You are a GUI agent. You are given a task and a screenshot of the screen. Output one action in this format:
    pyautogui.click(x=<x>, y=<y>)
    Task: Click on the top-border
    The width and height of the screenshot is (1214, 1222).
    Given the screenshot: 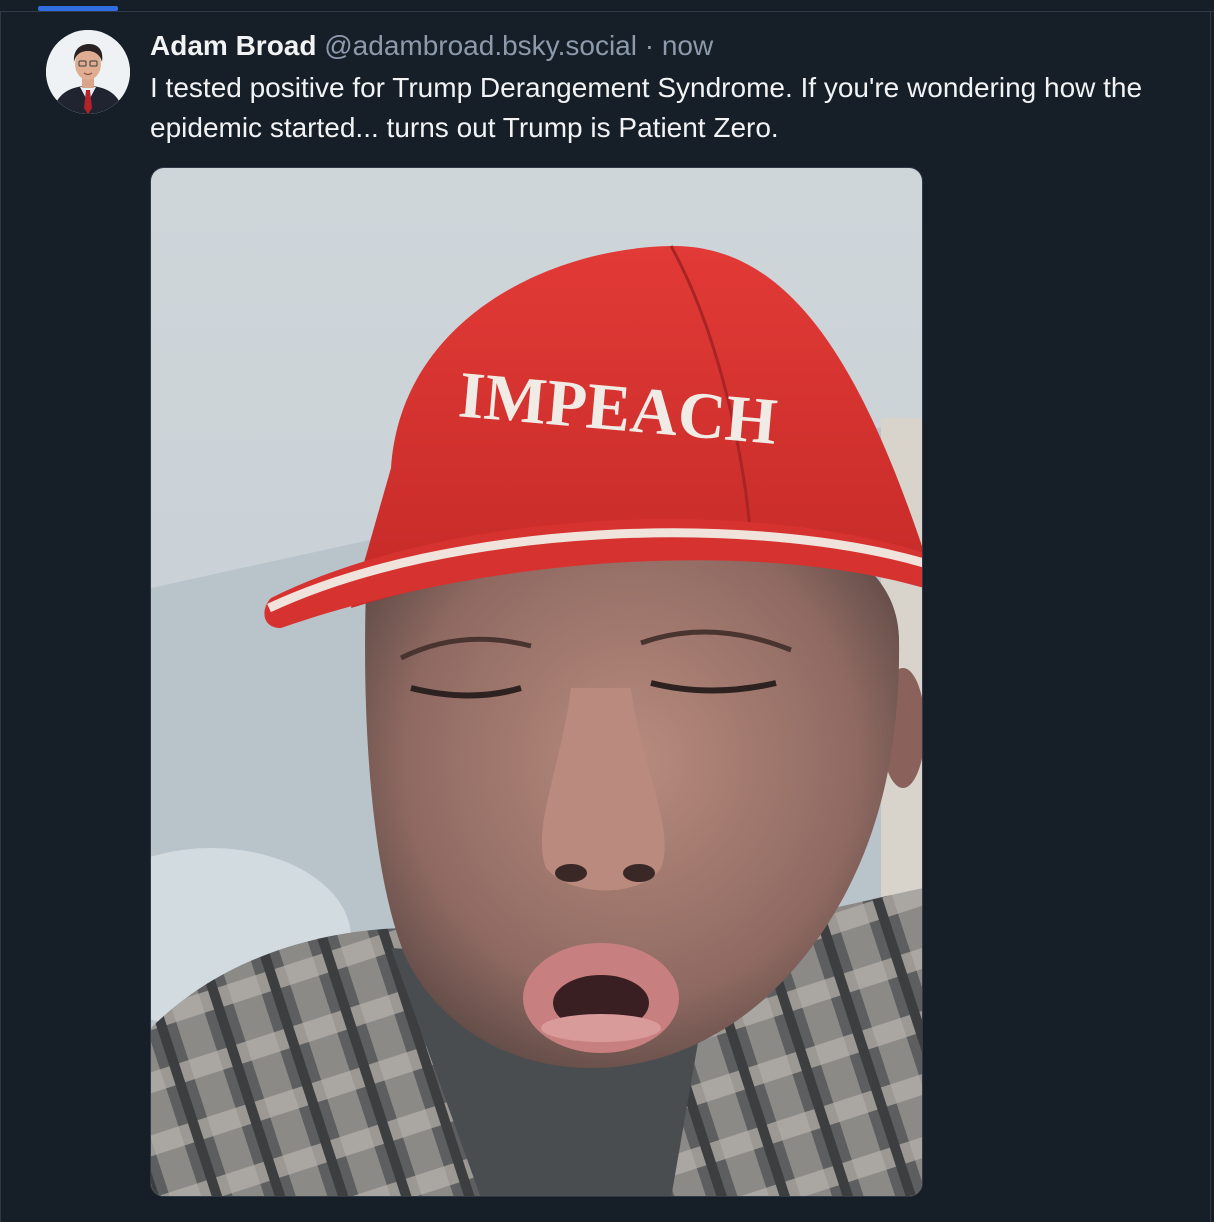 What is the action you would take?
    pyautogui.click(x=607, y=6)
    